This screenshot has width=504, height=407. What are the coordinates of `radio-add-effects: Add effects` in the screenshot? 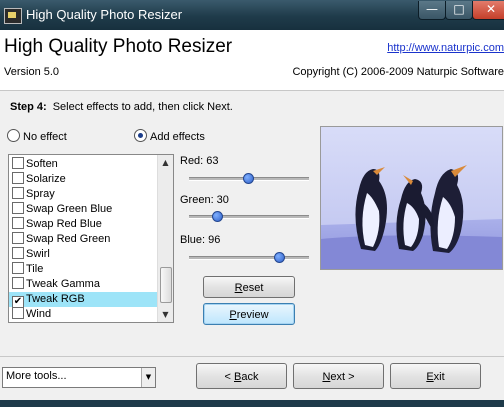 It's located at (169, 136).